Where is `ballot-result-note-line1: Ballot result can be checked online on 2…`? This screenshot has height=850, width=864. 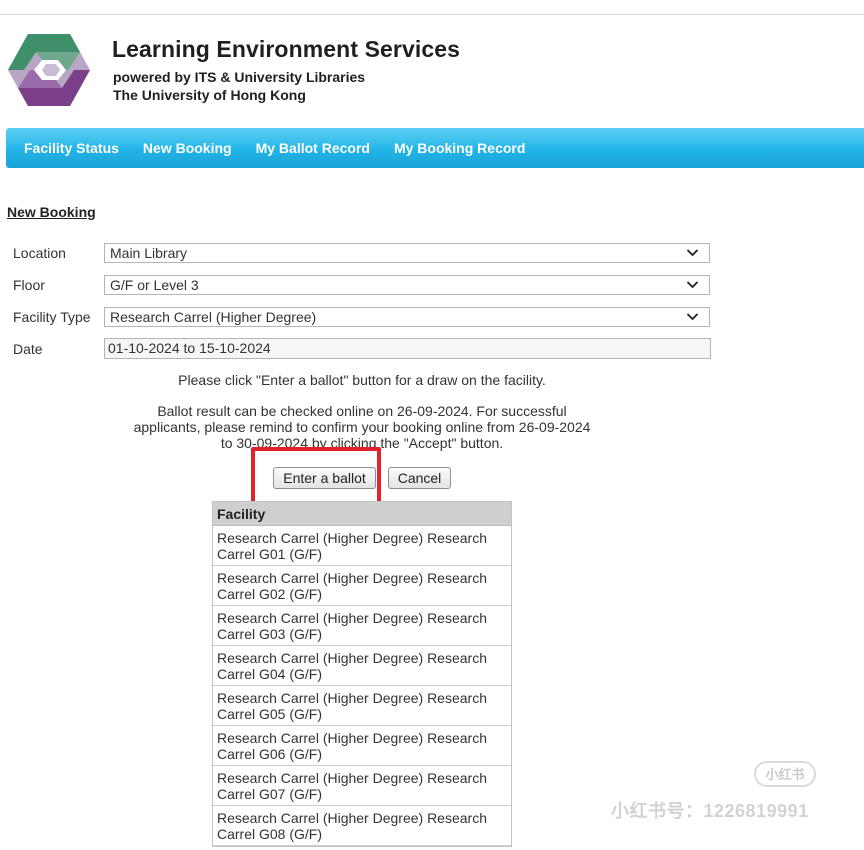
ballot-result-note-line1: Ballot result can be checked online on 2… is located at coordinates (362, 411).